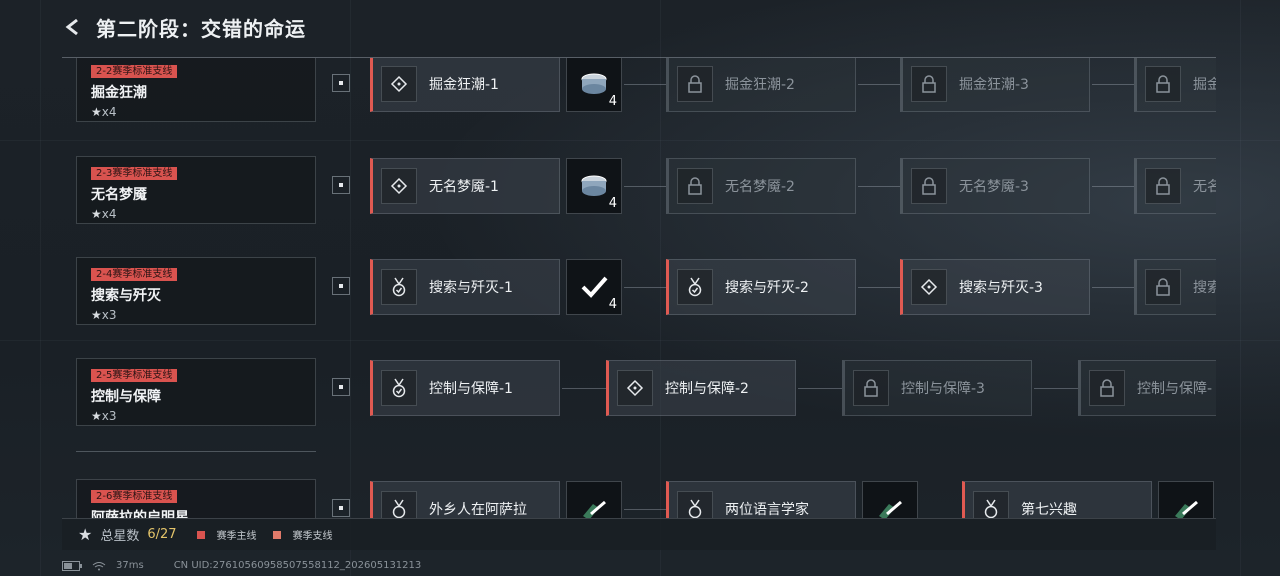  What do you see at coordinates (1175, 287) in the screenshot?
I see `mission-node-locked: 搜索` at bounding box center [1175, 287].